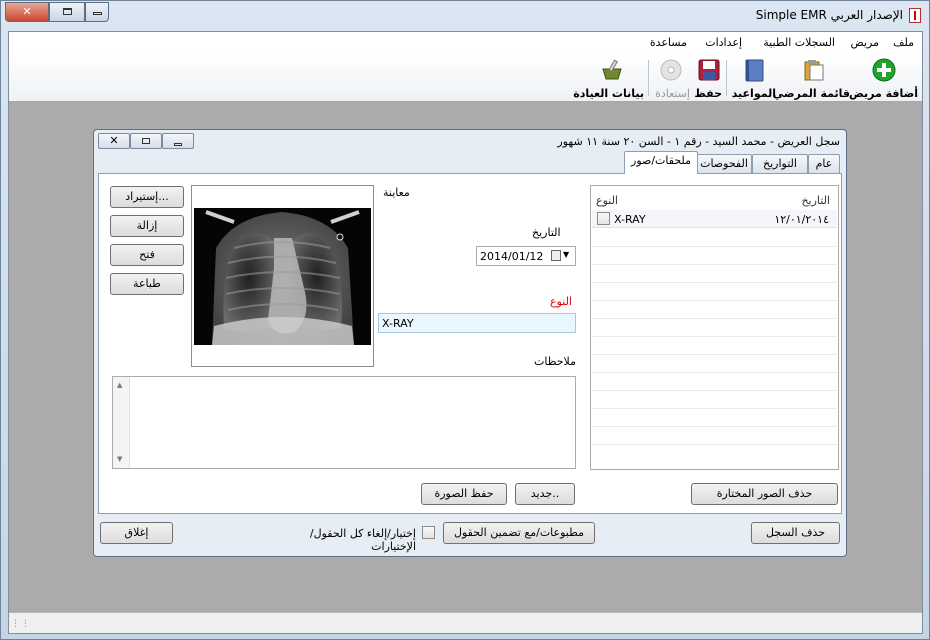 The height and width of the screenshot is (640, 930). I want to click on chest-xray-picture, so click(282, 276).